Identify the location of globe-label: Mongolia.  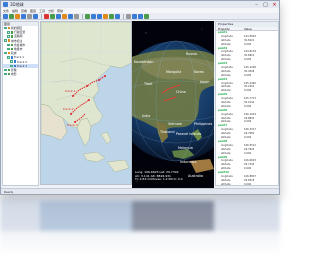
(173, 72).